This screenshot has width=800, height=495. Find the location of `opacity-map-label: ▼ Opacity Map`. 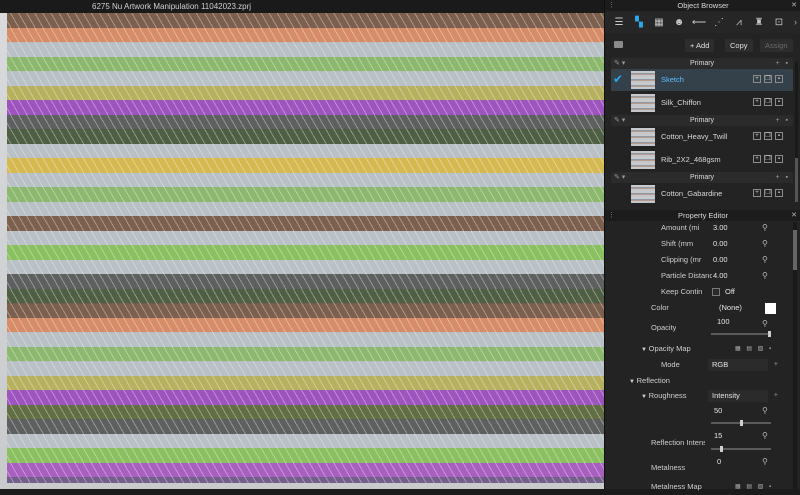

opacity-map-label: ▼ Opacity Map is located at coordinates (666, 348).